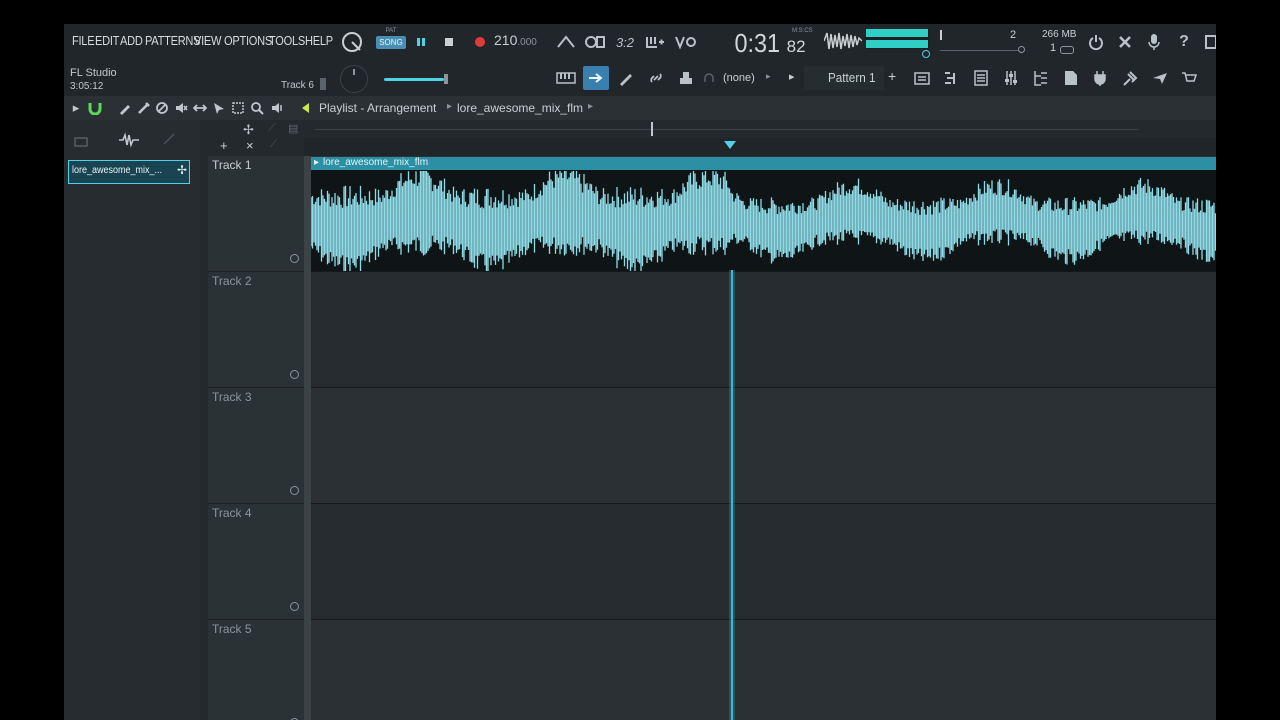 This screenshot has width=1280, height=720. Describe the element at coordinates (520, 108) in the screenshot. I see `breadcrumb-file: lore_awesome_mix_flm` at that location.